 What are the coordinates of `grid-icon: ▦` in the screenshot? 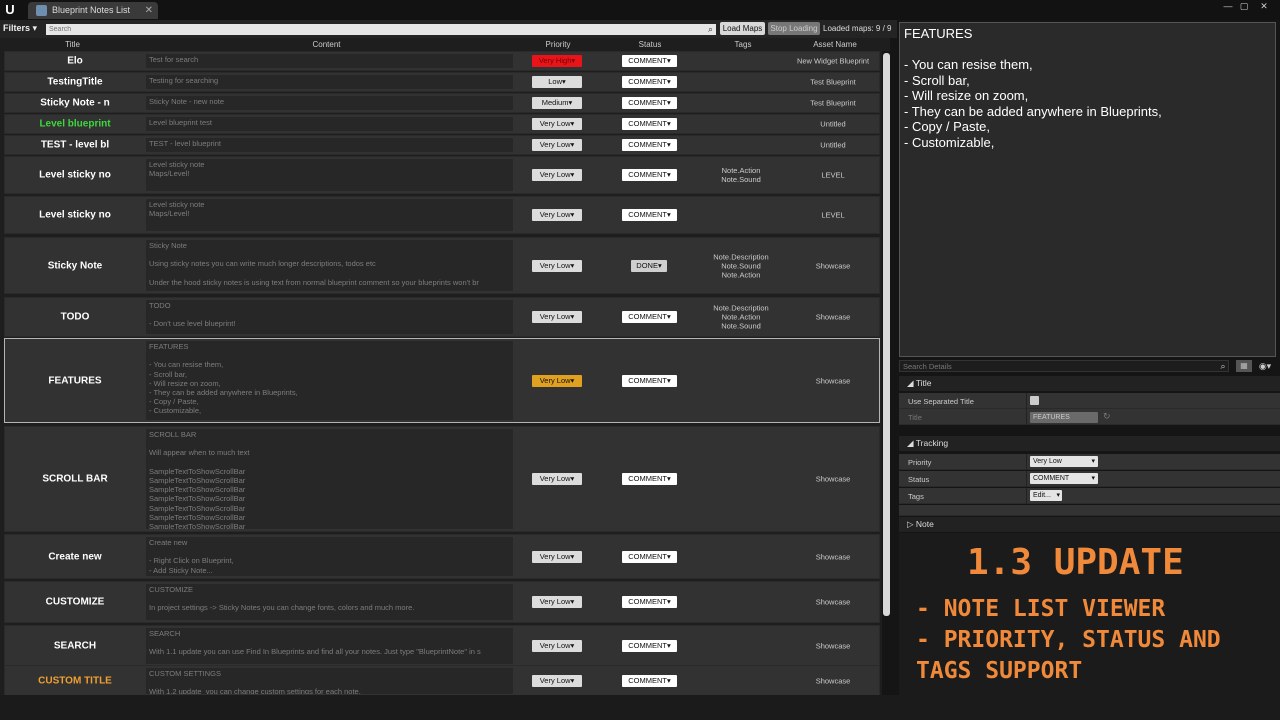 It's located at (1244, 366).